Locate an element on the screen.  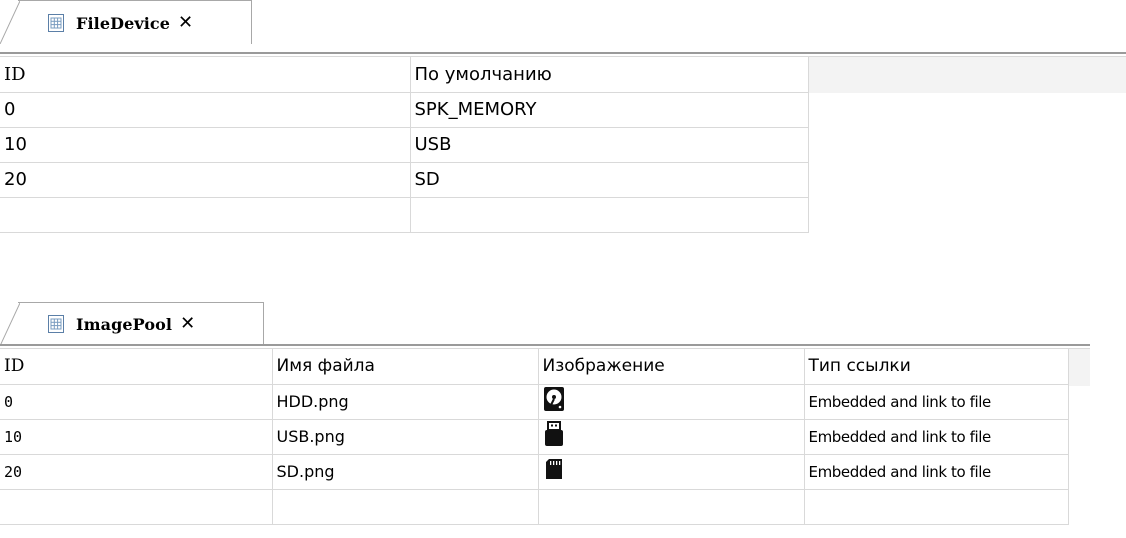
cell-default is located at coordinates (609, 215).